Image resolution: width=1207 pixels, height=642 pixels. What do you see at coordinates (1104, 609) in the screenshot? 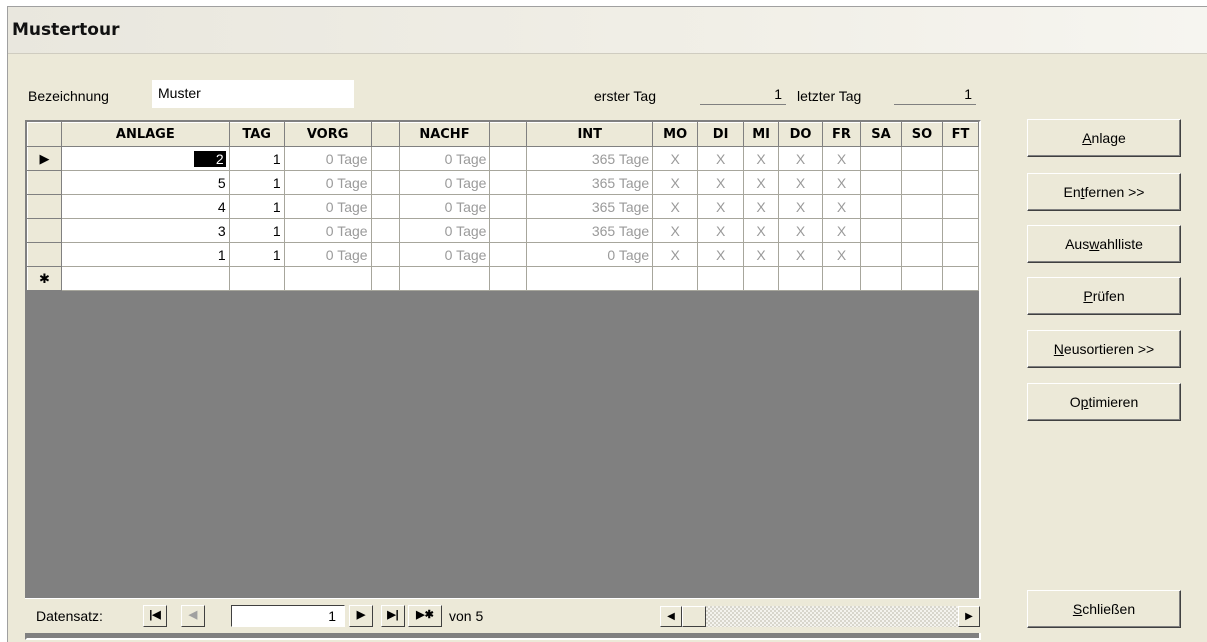
I see `schliessen-button: Schließen` at bounding box center [1104, 609].